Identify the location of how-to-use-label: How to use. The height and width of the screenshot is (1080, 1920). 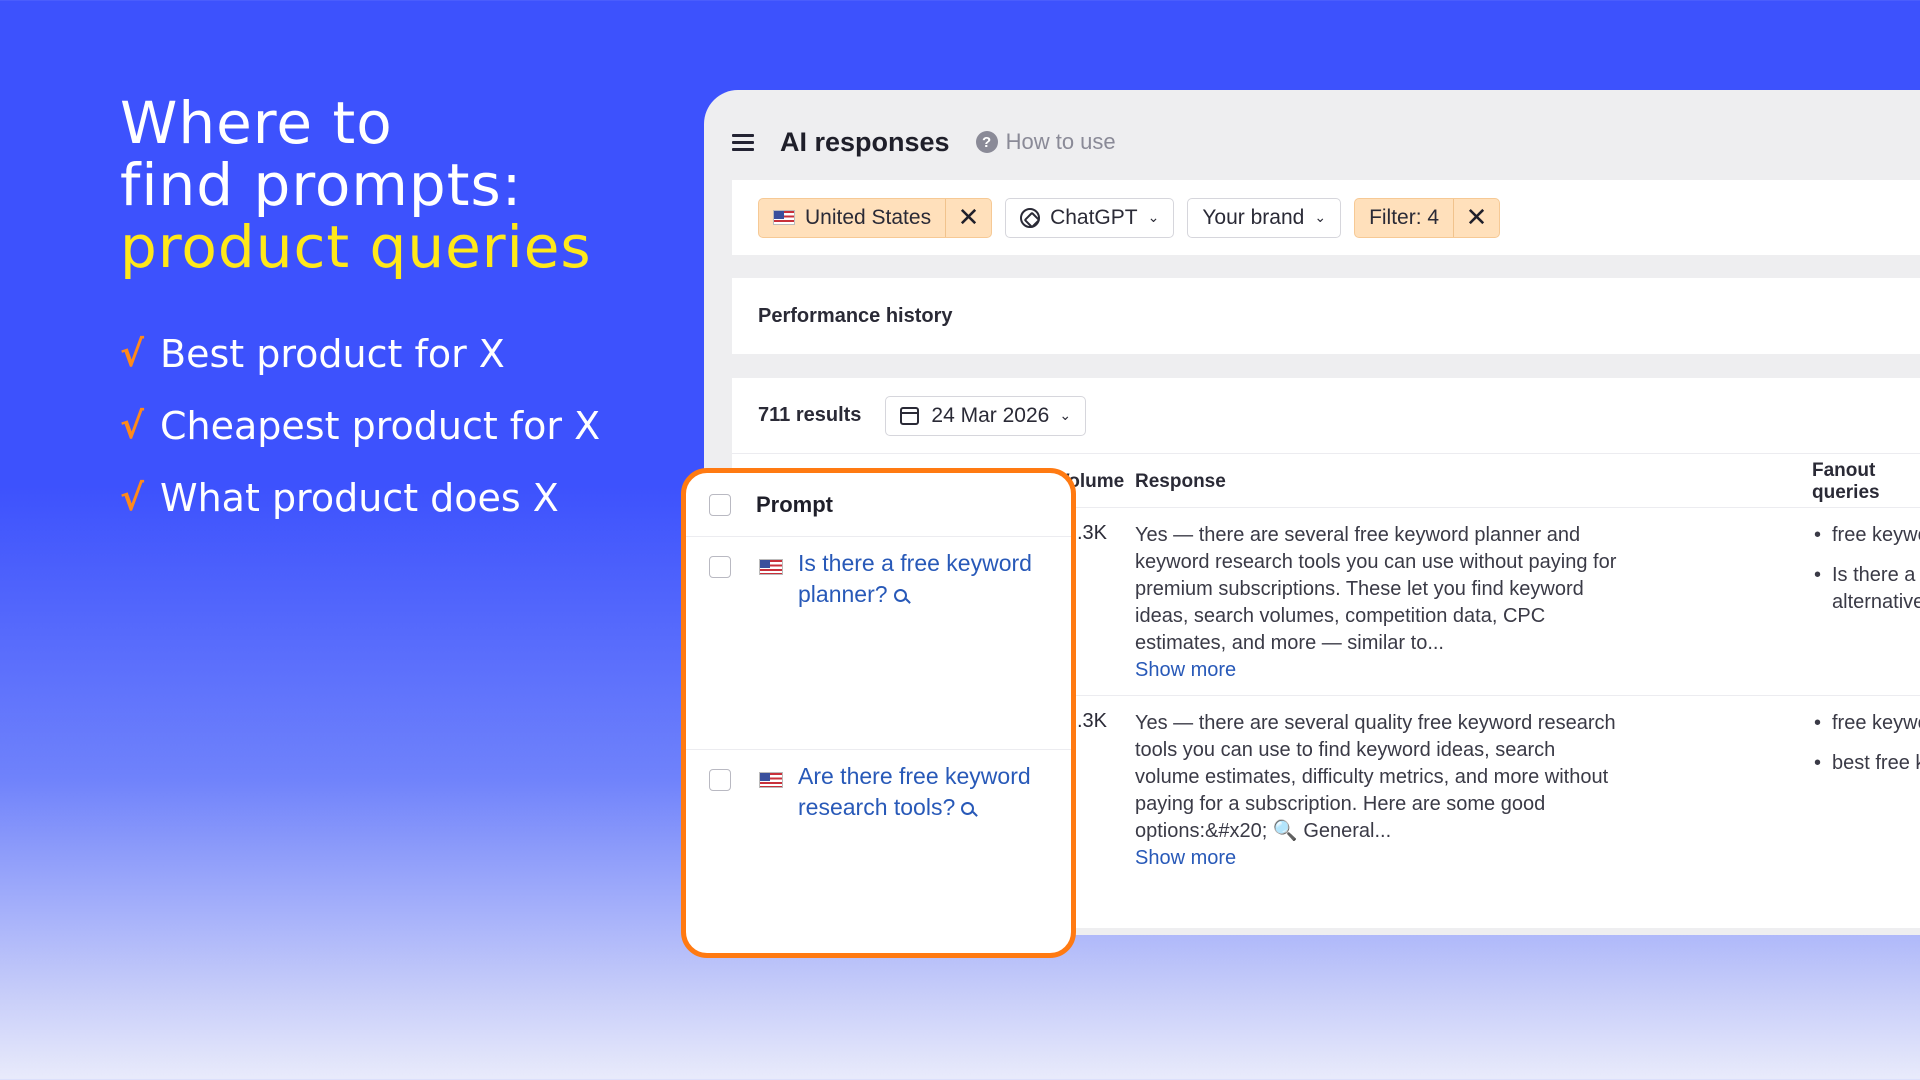
(1060, 141).